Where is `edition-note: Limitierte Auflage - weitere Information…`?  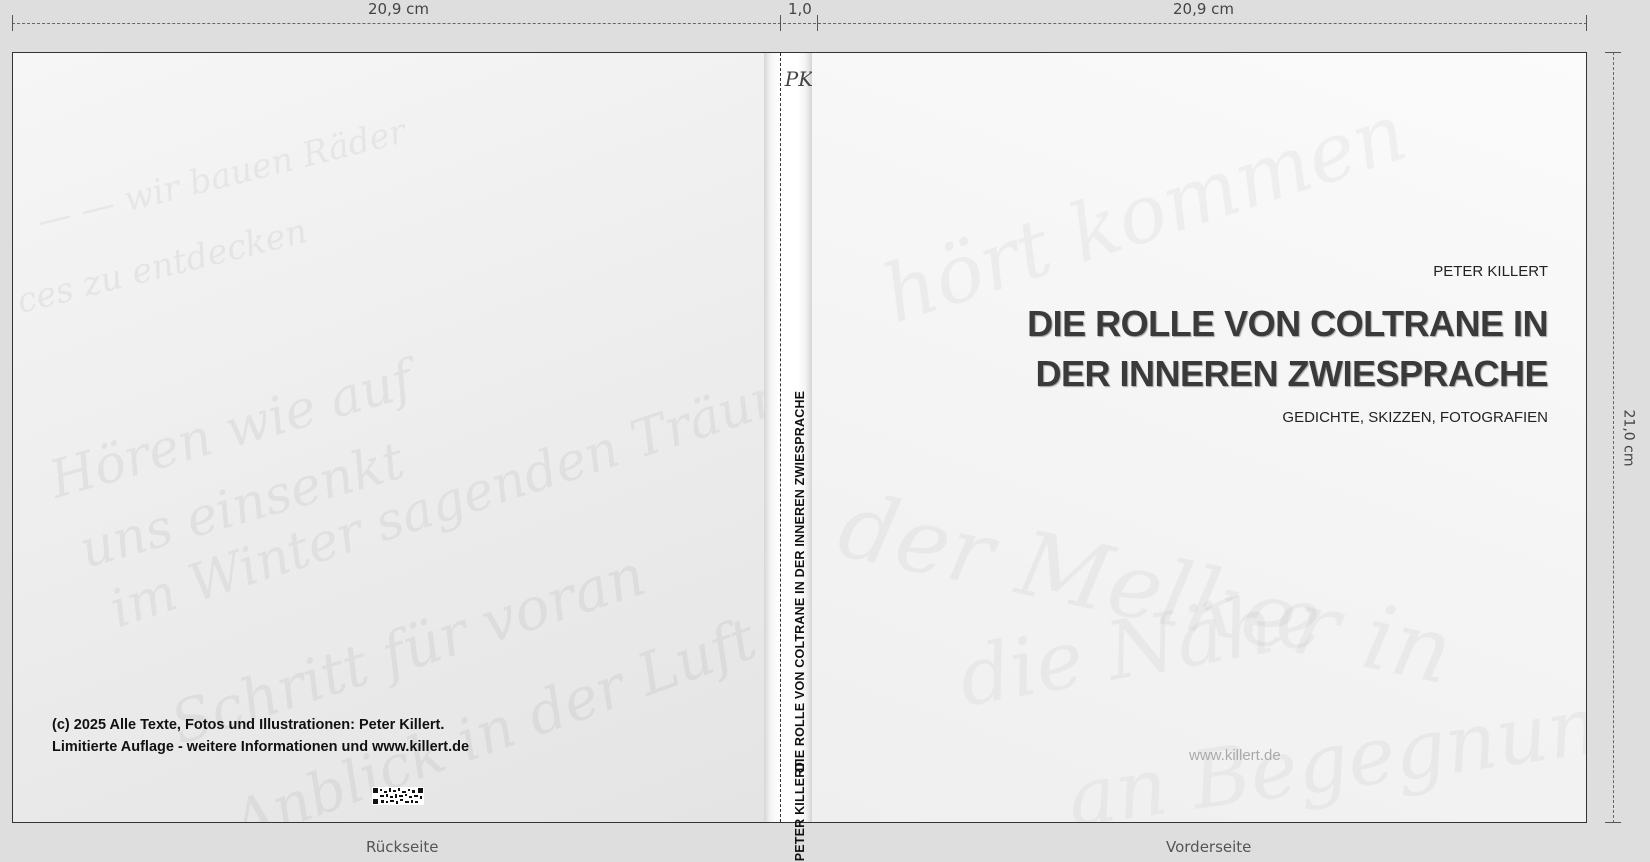 edition-note: Limitierte Auflage - weitere Information… is located at coordinates (261, 747).